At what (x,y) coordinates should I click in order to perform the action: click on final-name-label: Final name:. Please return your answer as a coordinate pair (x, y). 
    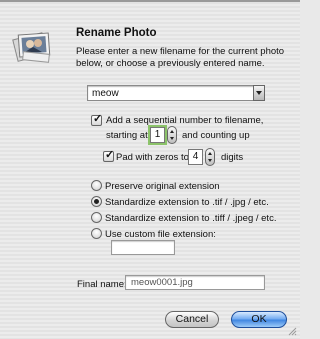
    Looking at the image, I should click on (102, 284).